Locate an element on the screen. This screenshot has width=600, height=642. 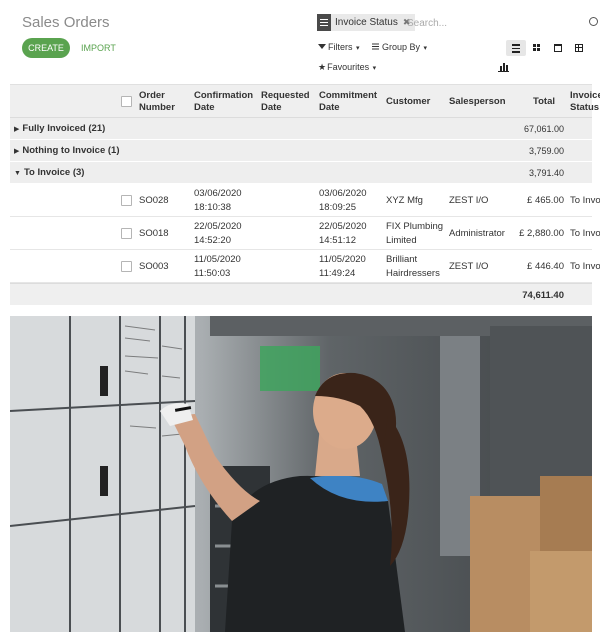
col-customer: Customer is located at coordinates (408, 102).